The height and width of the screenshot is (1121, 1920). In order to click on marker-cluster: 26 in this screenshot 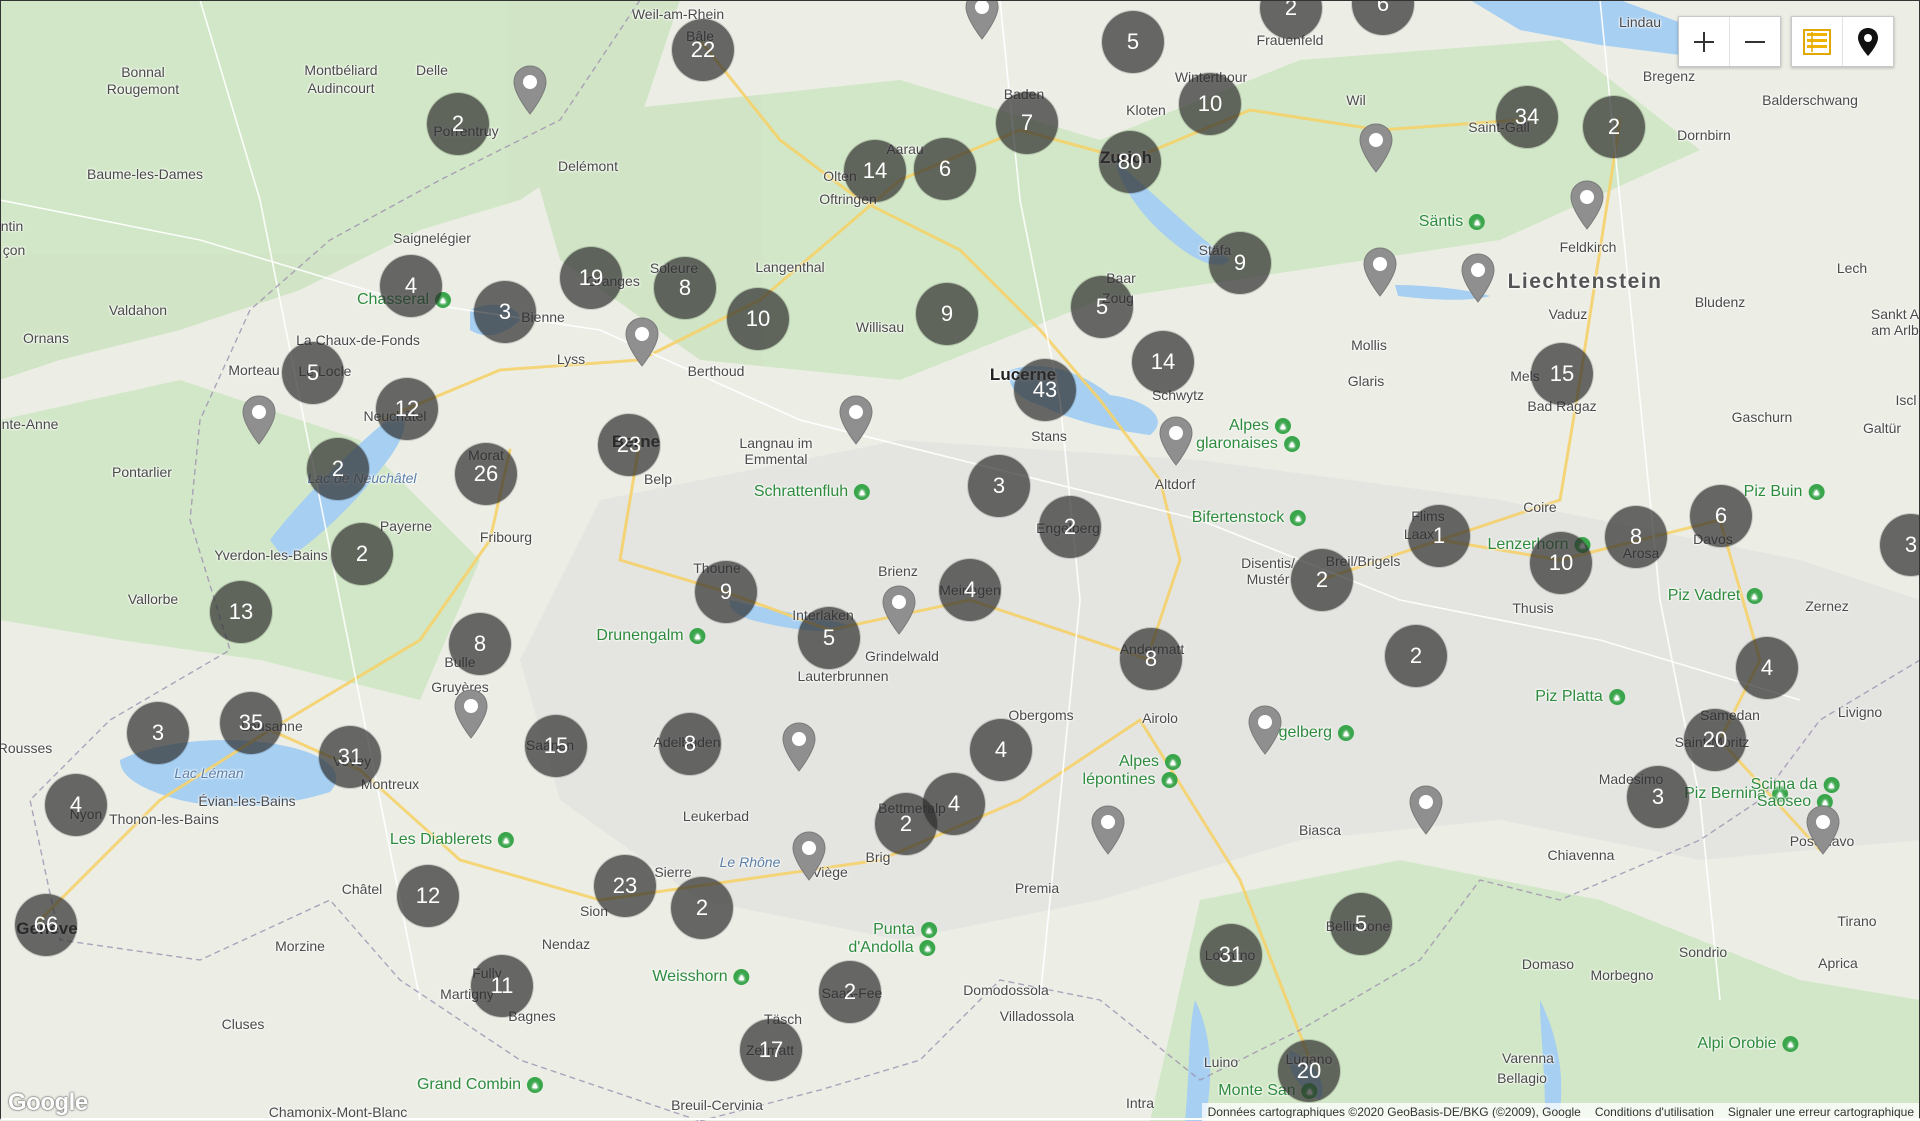, I will do `click(486, 474)`.